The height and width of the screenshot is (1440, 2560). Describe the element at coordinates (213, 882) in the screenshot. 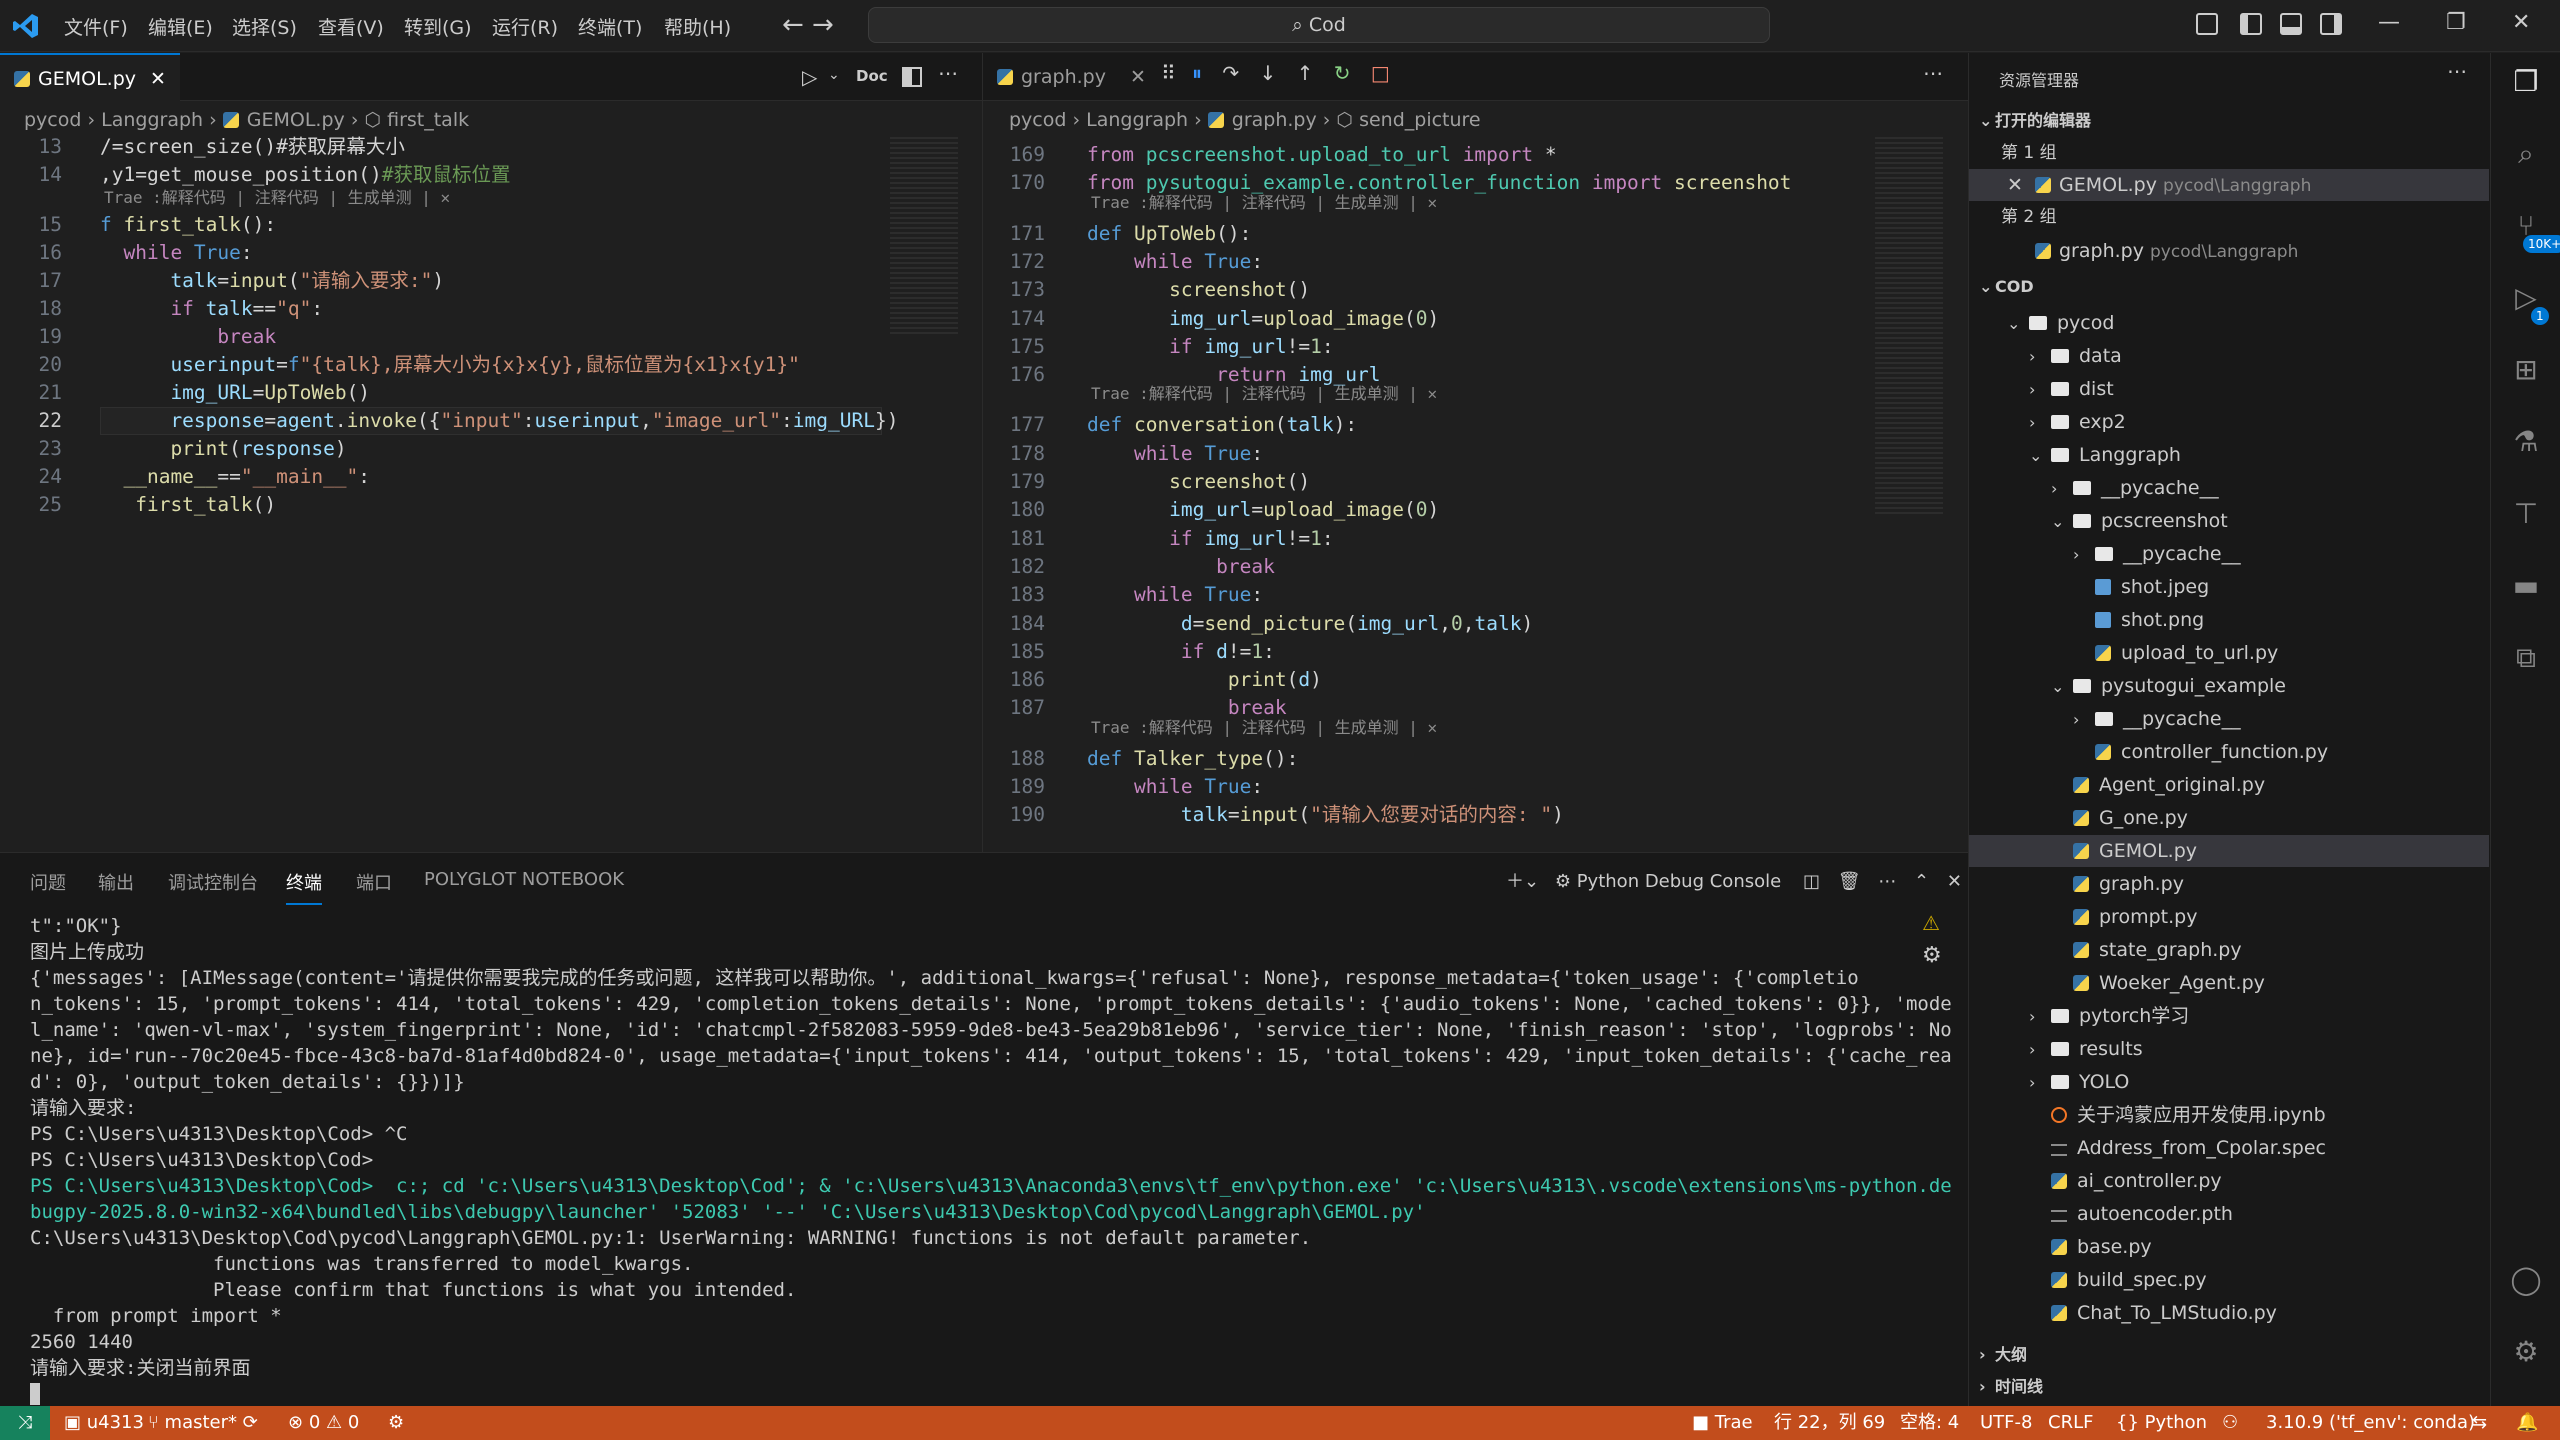

I see `panel-tab: 调试控制台` at that location.